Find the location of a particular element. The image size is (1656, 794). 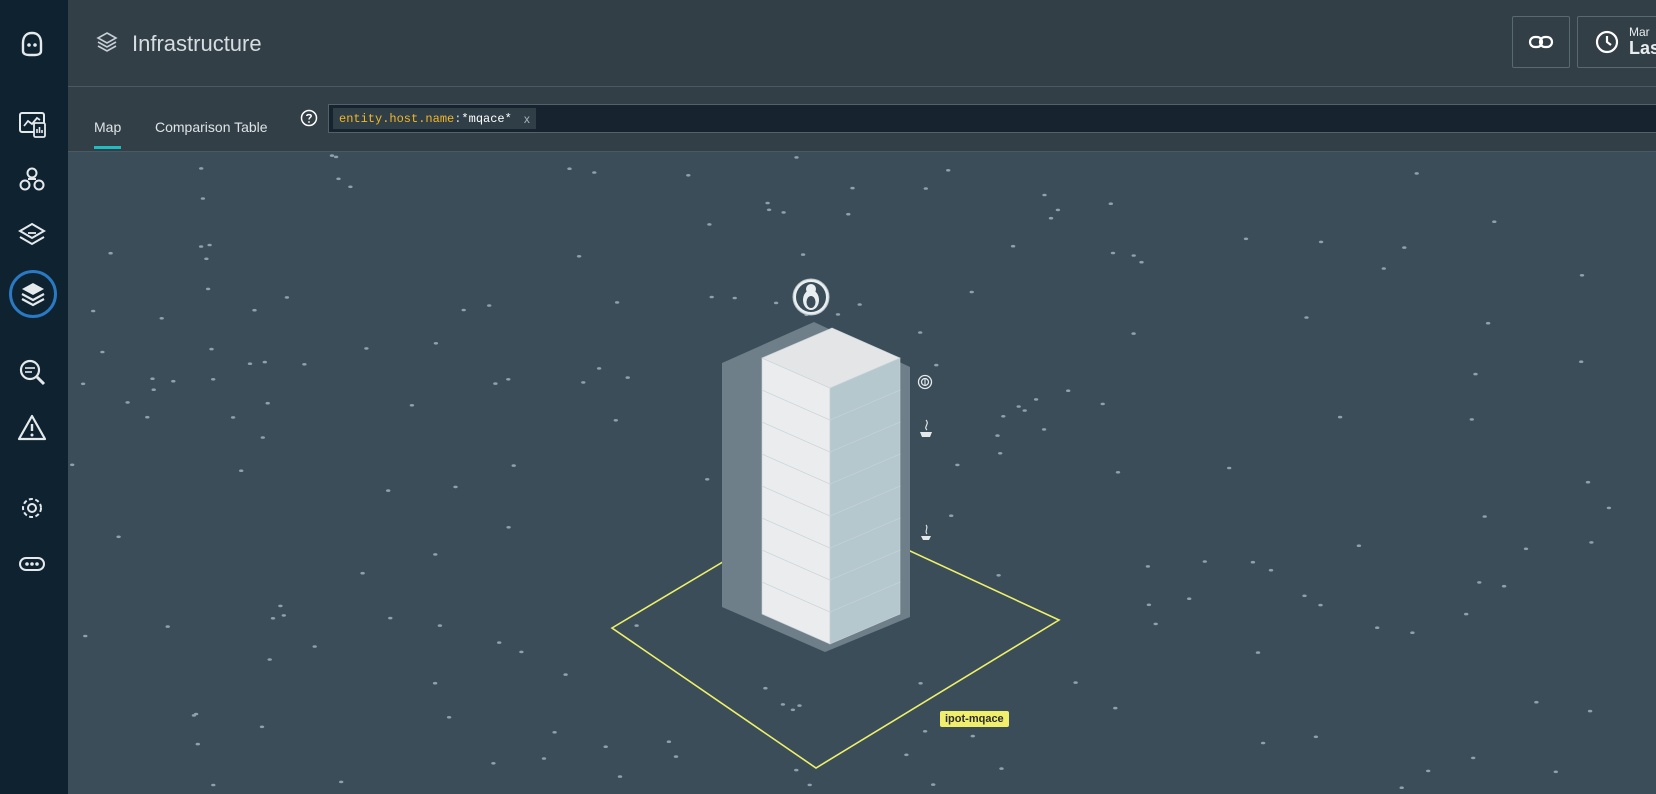

layers-icon is located at coordinates (107, 42).